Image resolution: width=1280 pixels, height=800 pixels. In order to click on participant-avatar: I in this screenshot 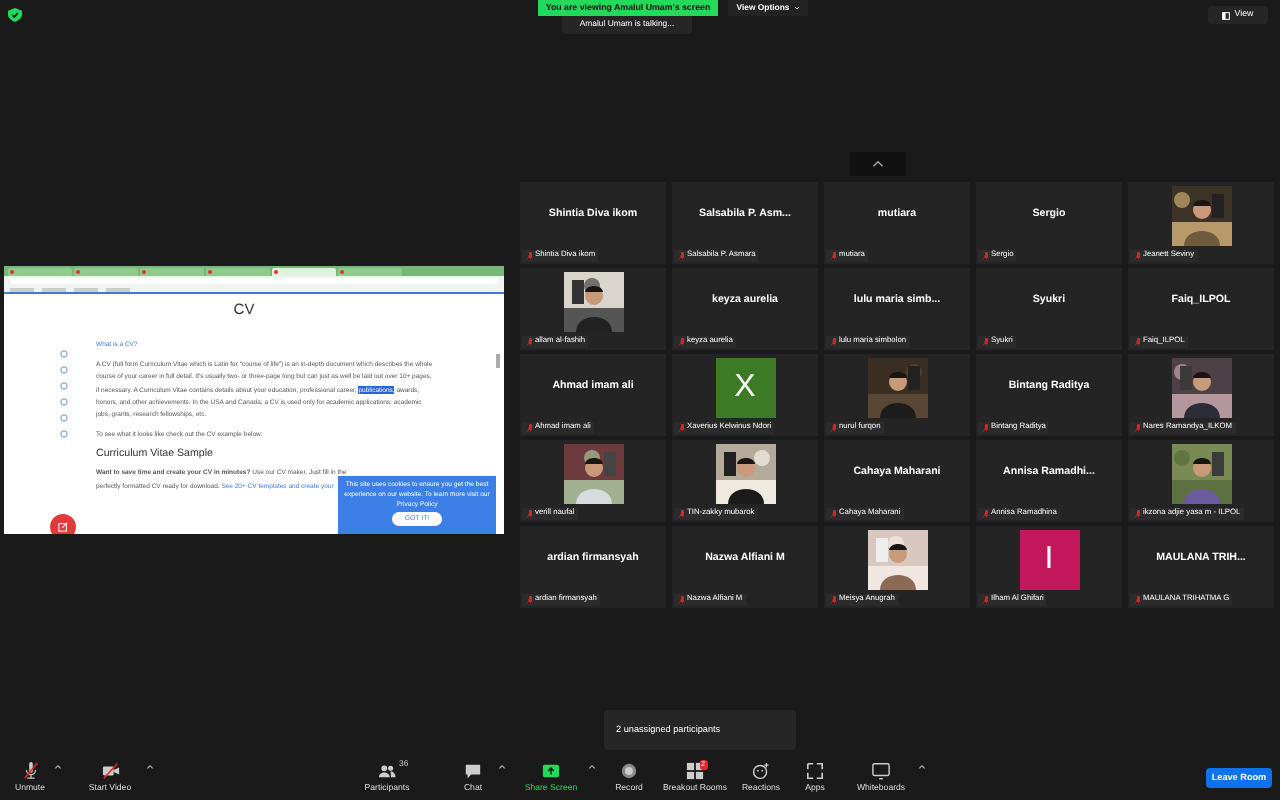, I will do `click(1049, 560)`.